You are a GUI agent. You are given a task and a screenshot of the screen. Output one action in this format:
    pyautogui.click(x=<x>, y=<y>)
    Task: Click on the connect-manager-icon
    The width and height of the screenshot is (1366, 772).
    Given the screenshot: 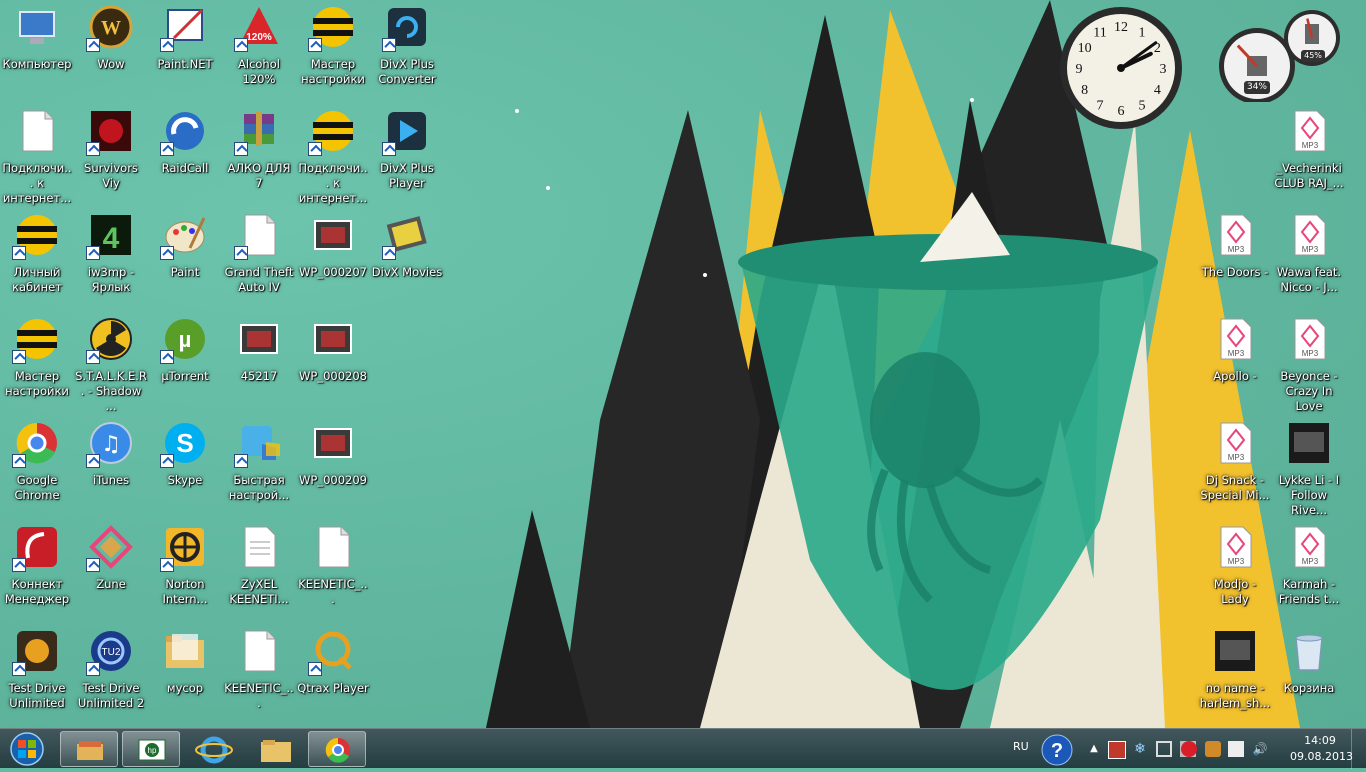 What is the action you would take?
    pyautogui.click(x=36, y=548)
    